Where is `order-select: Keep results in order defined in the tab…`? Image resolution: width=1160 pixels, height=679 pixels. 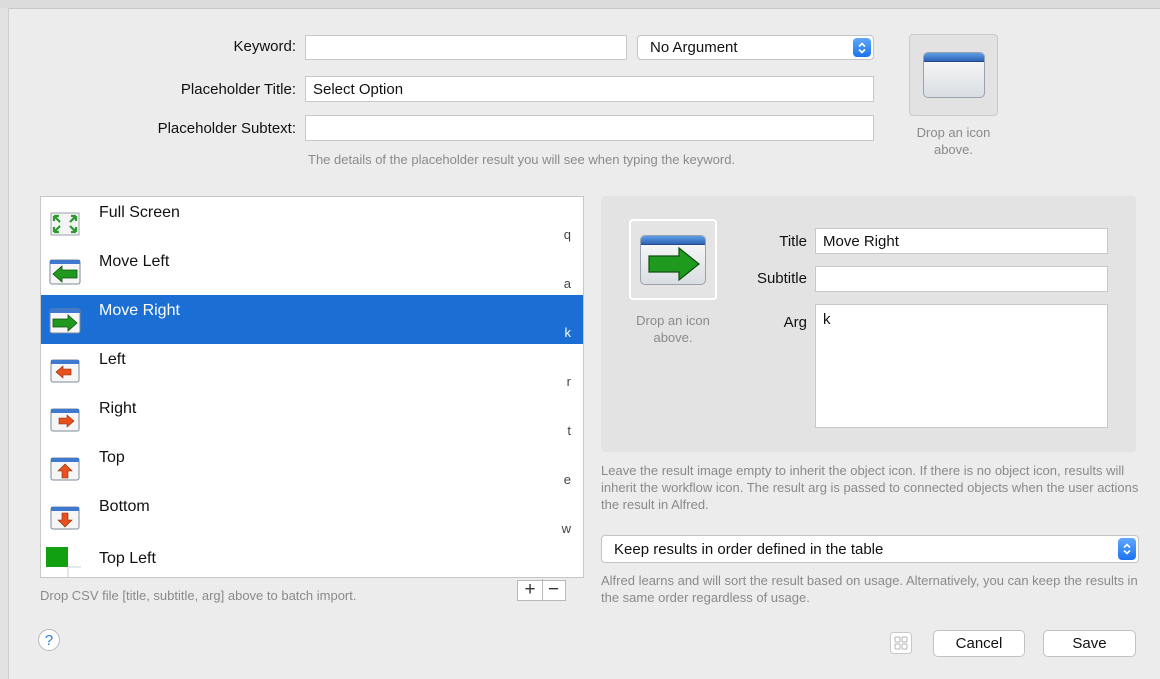 order-select: Keep results in order defined in the tab… is located at coordinates (870, 549).